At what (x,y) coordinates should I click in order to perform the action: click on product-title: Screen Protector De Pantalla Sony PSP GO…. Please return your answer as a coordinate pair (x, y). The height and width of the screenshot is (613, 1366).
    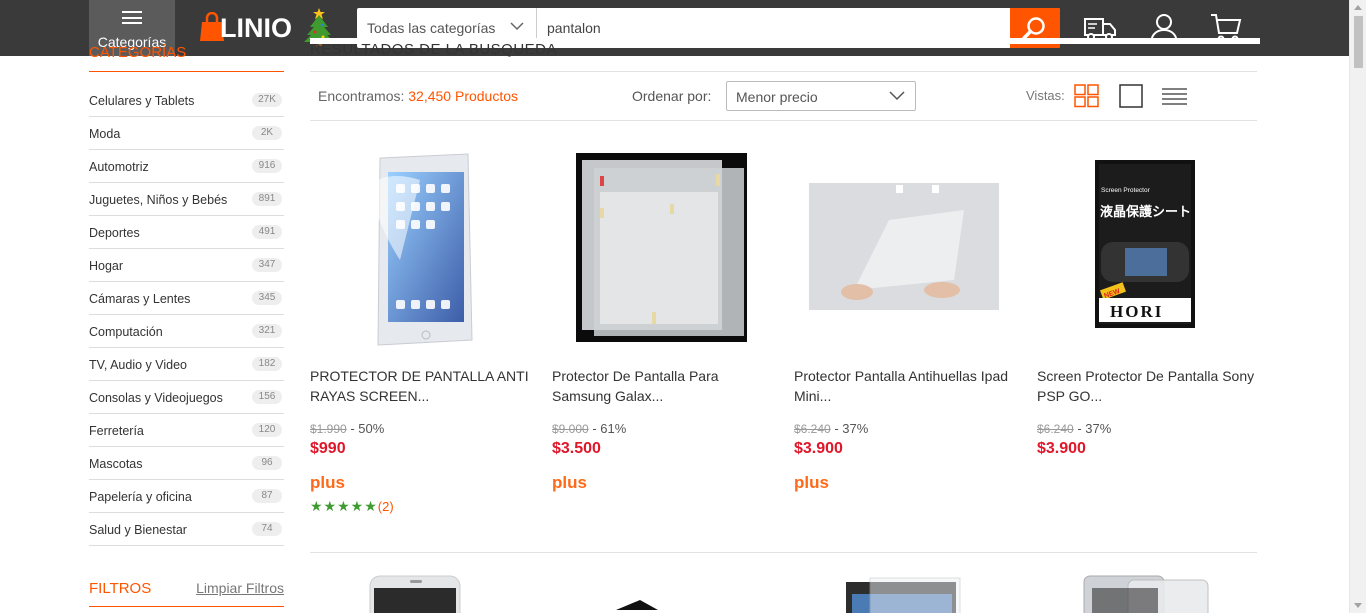
    Looking at the image, I should click on (1149, 386).